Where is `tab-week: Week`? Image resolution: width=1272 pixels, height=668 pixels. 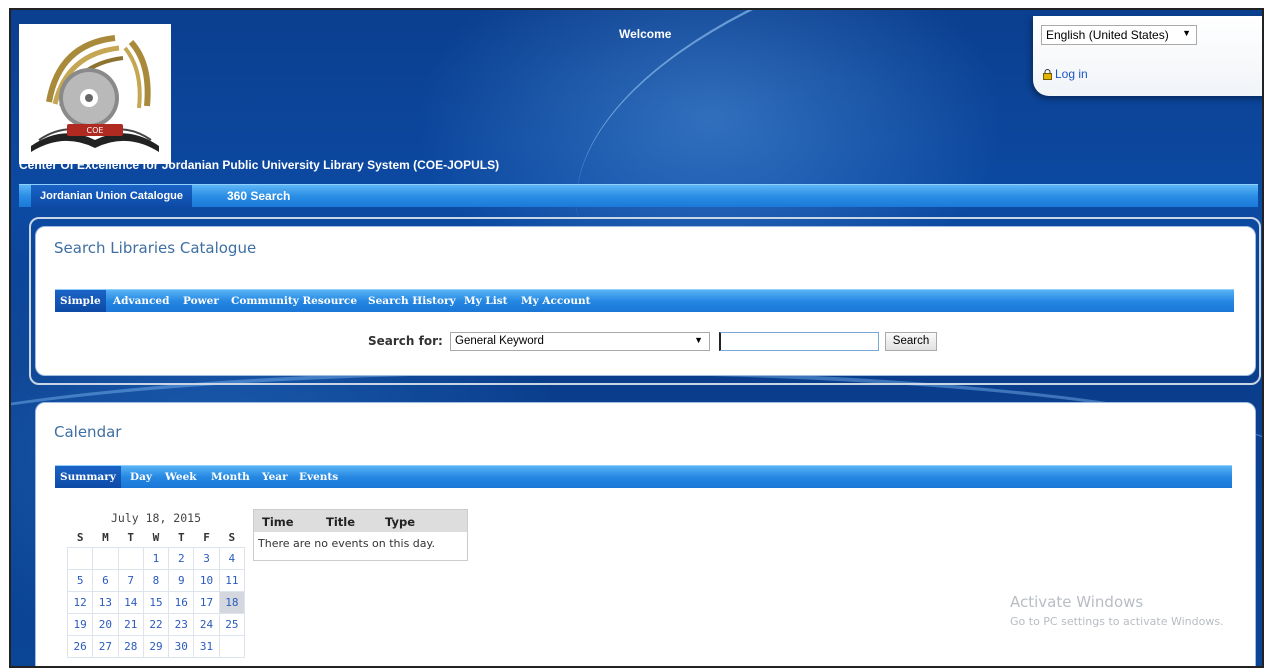 tab-week: Week is located at coordinates (181, 477).